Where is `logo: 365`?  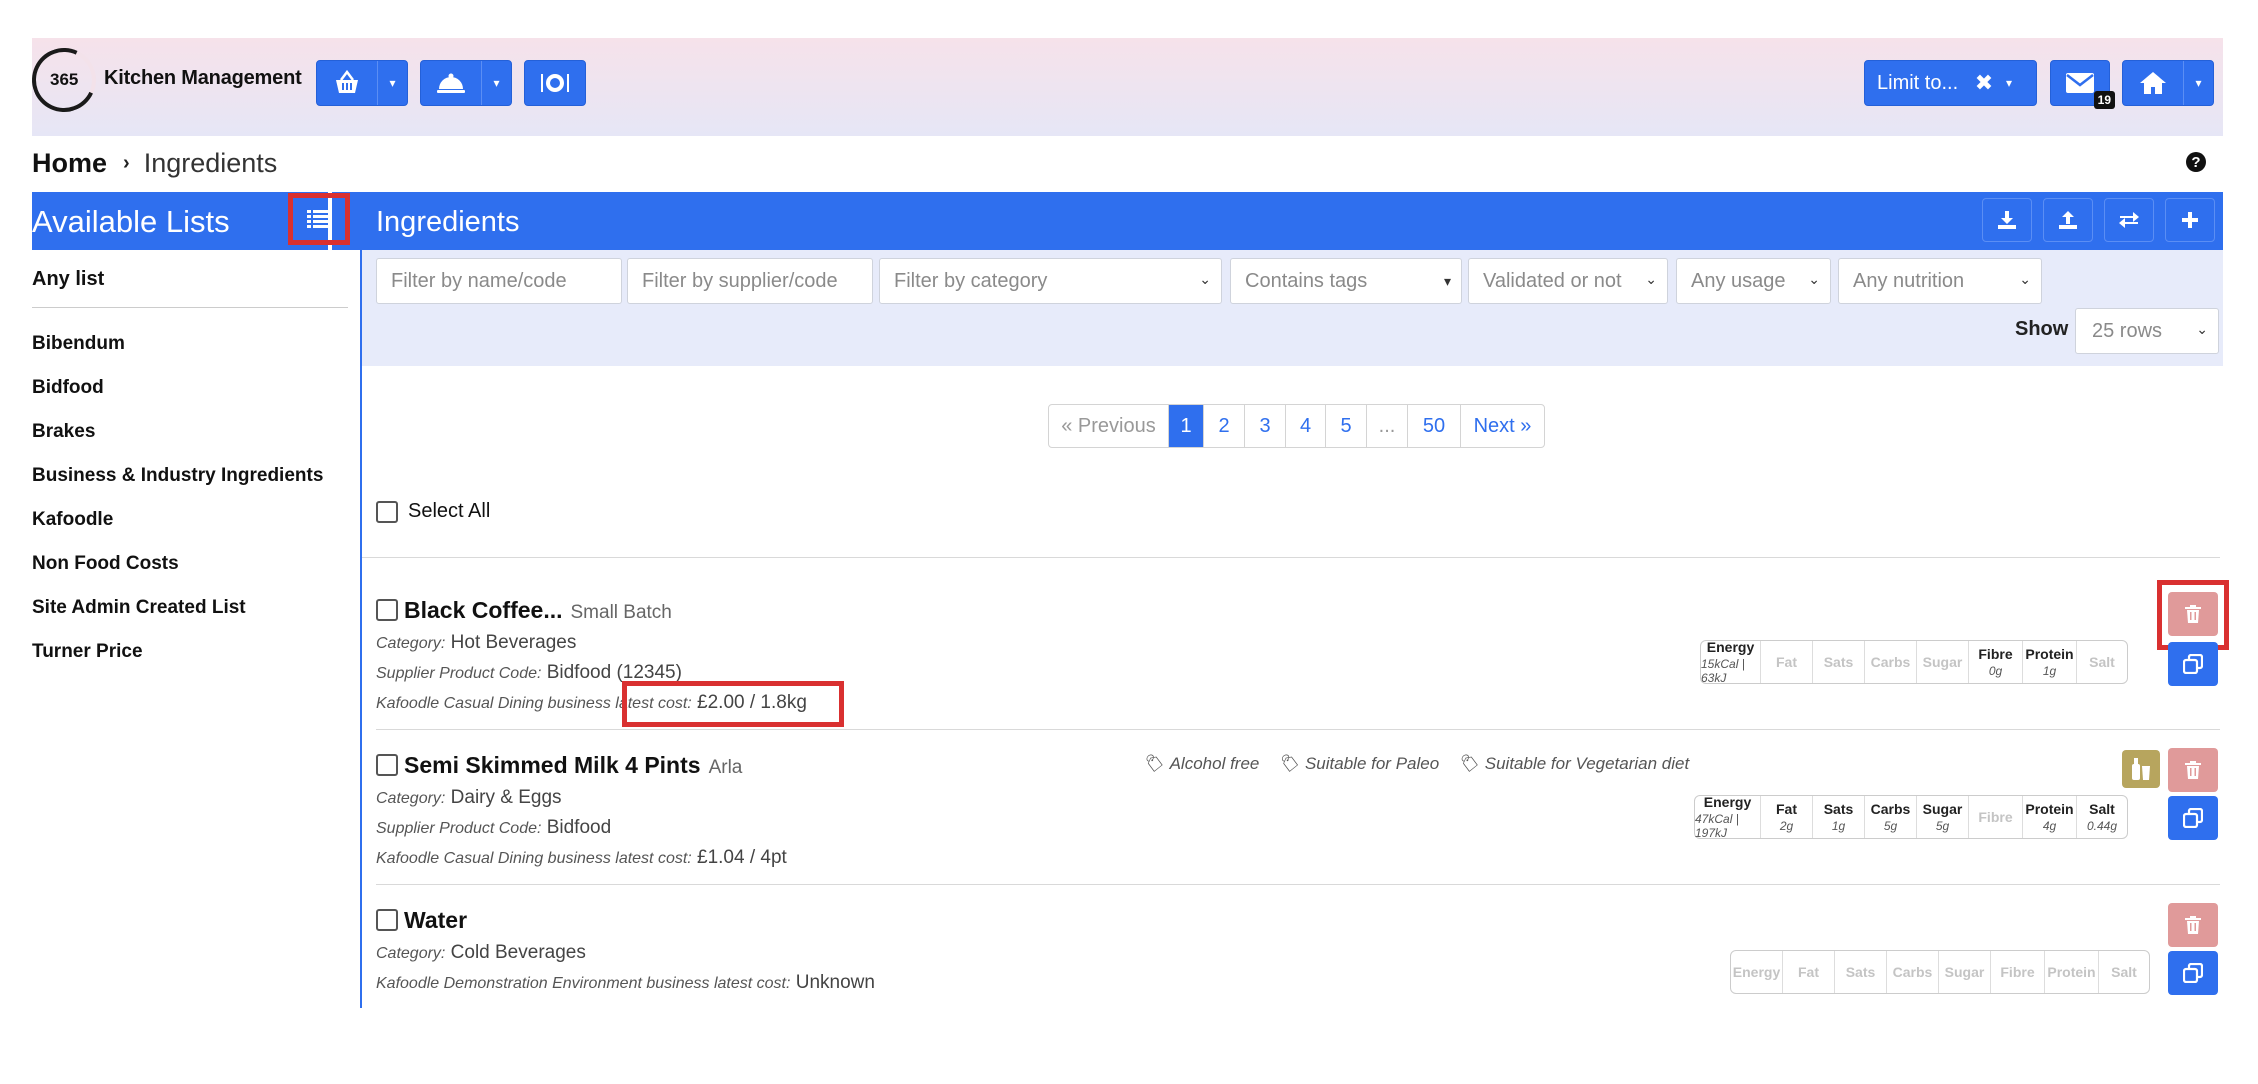 logo: 365 is located at coordinates (64, 80).